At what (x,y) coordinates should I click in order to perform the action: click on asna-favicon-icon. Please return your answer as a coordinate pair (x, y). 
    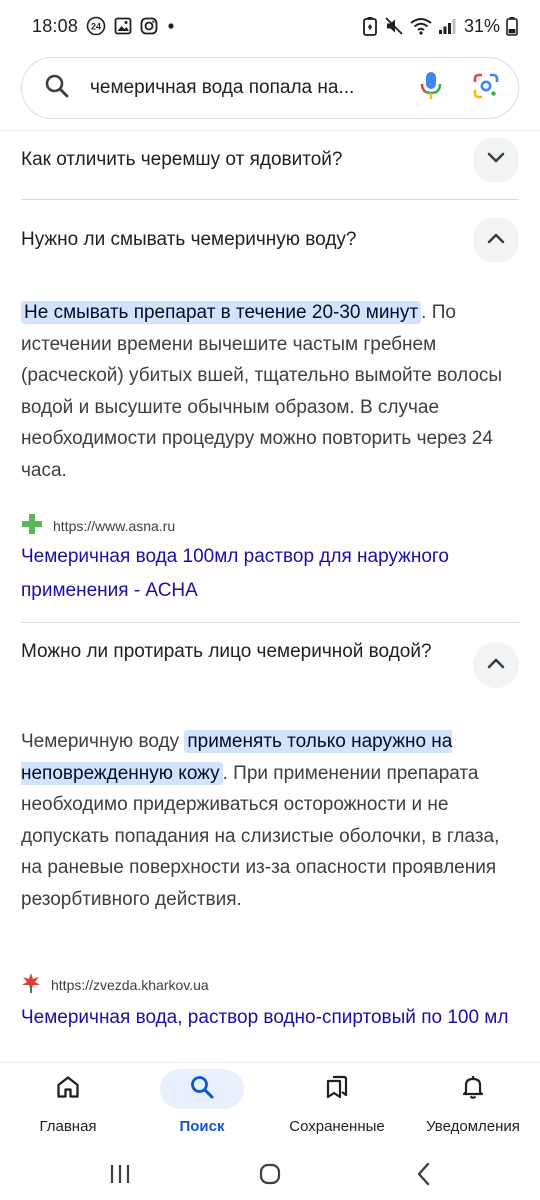
    Looking at the image, I should click on (32, 525).